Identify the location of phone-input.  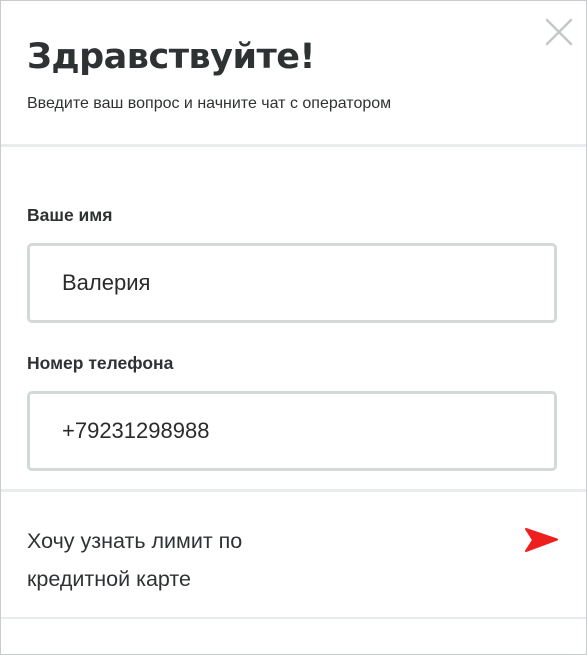
(292, 431).